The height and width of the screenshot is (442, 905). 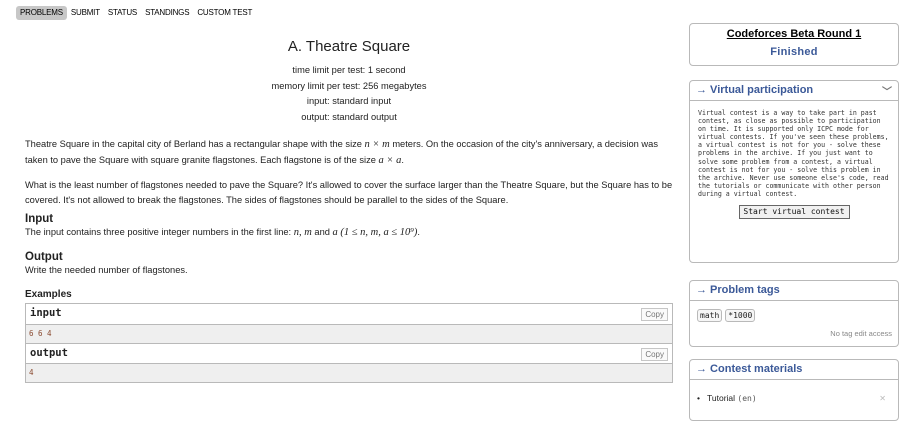 What do you see at coordinates (44, 256) in the screenshot?
I see `output-heading: Output` at bounding box center [44, 256].